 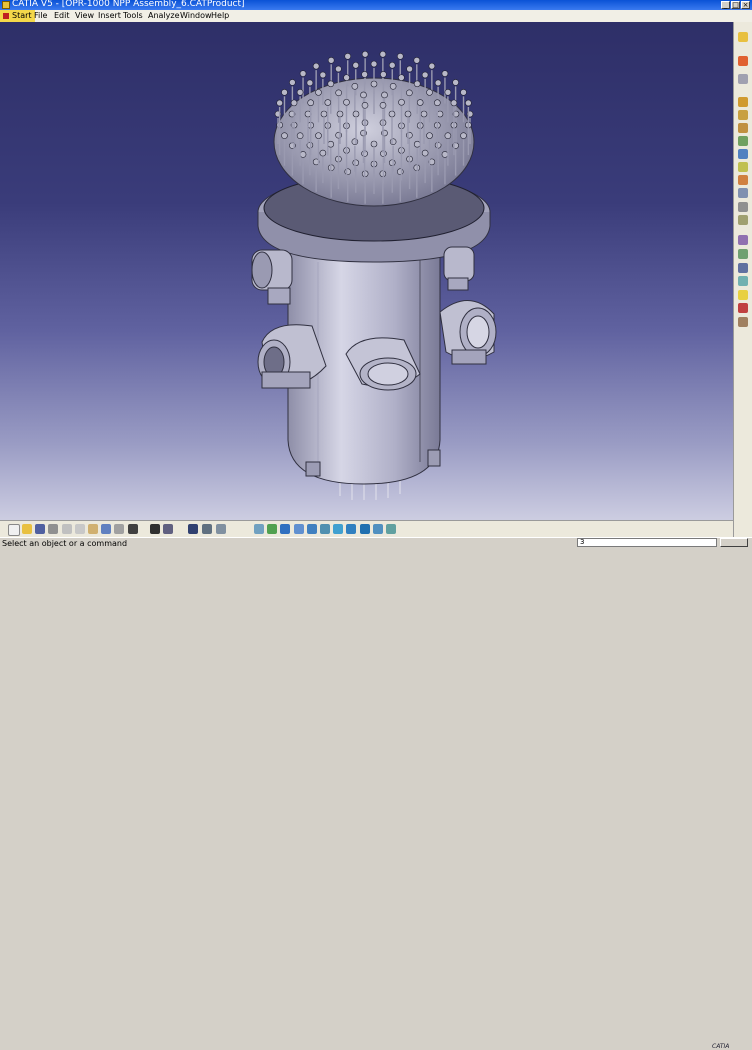 I want to click on bom-icon, so click(x=743, y=193).